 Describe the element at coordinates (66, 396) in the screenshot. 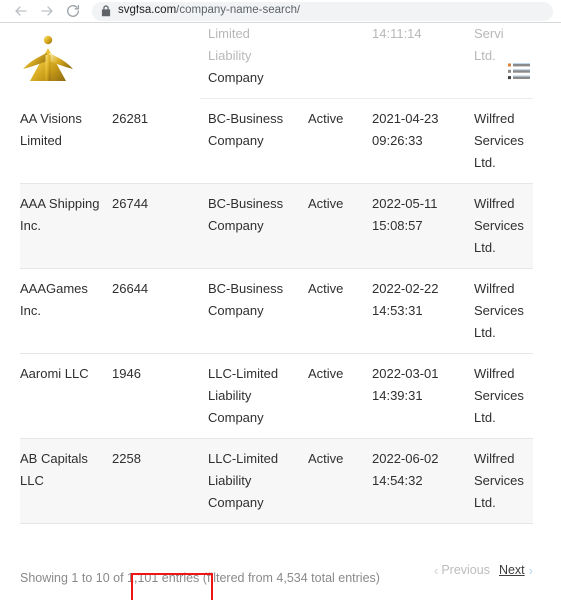

I see `cell-name: Aaromi LLC` at that location.